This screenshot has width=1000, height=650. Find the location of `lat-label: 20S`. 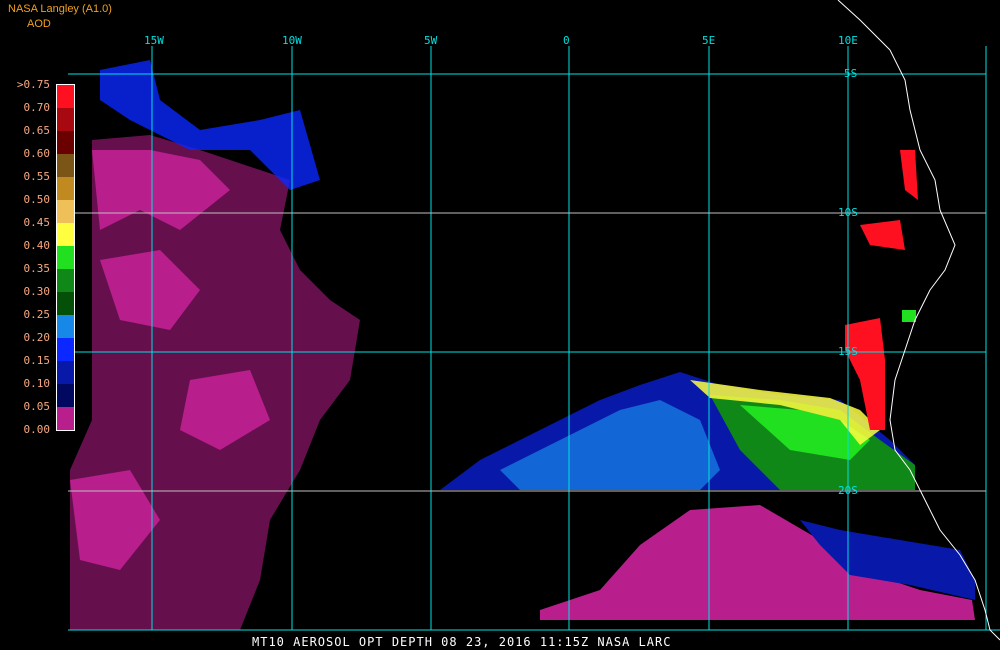

lat-label: 20S is located at coordinates (848, 490).